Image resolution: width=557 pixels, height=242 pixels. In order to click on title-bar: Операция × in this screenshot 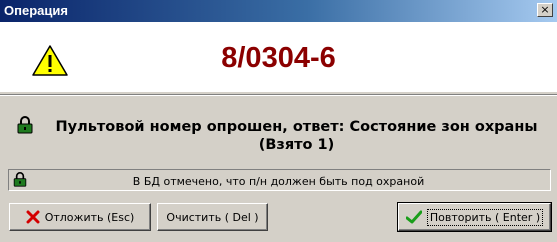, I will do `click(278, 11)`.